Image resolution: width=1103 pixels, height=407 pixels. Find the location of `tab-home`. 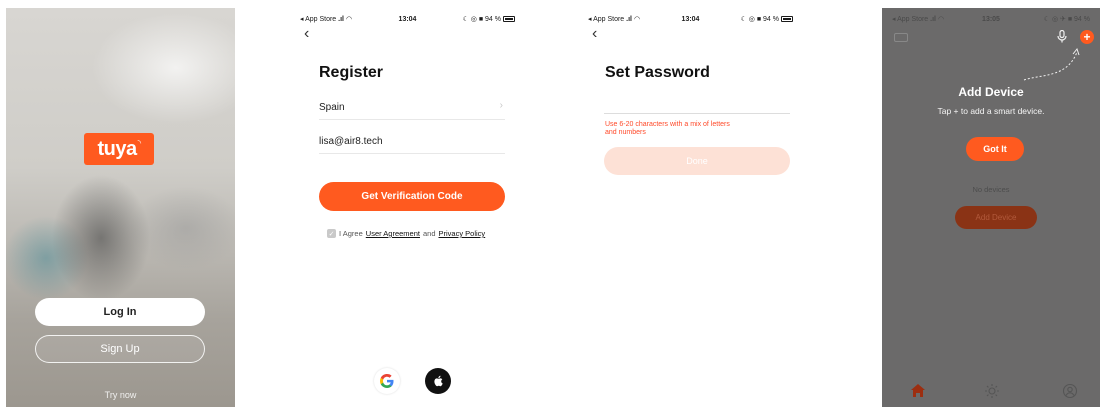

tab-home is located at coordinates (918, 393).